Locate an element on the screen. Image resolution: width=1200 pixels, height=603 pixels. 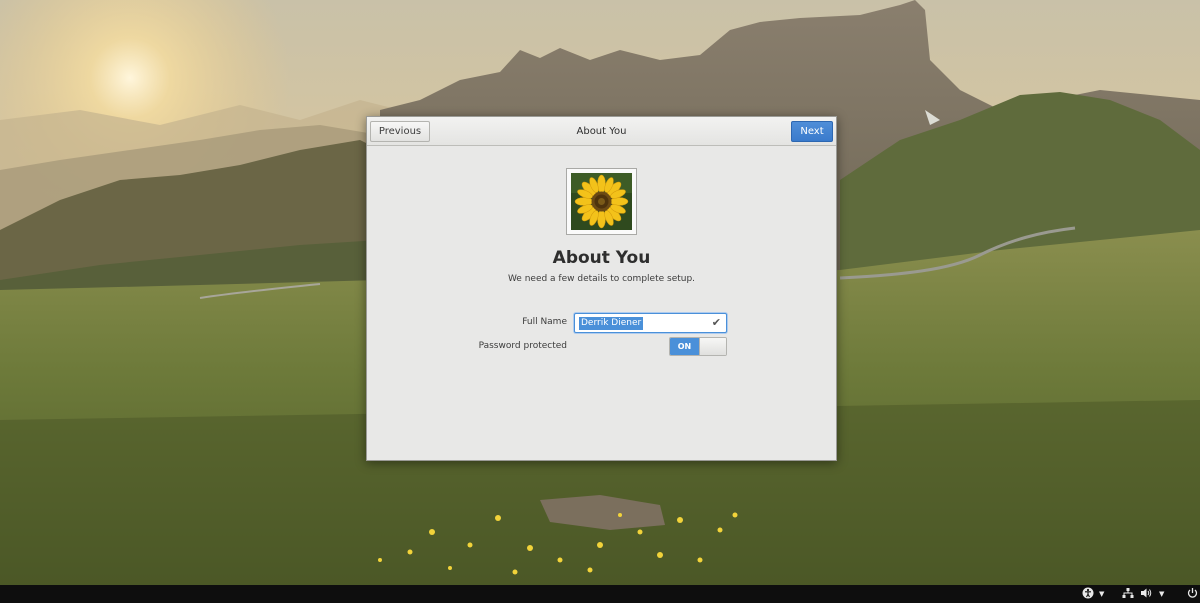
page-subtitle: We need a few details to complete setup. is located at coordinates (601, 279).